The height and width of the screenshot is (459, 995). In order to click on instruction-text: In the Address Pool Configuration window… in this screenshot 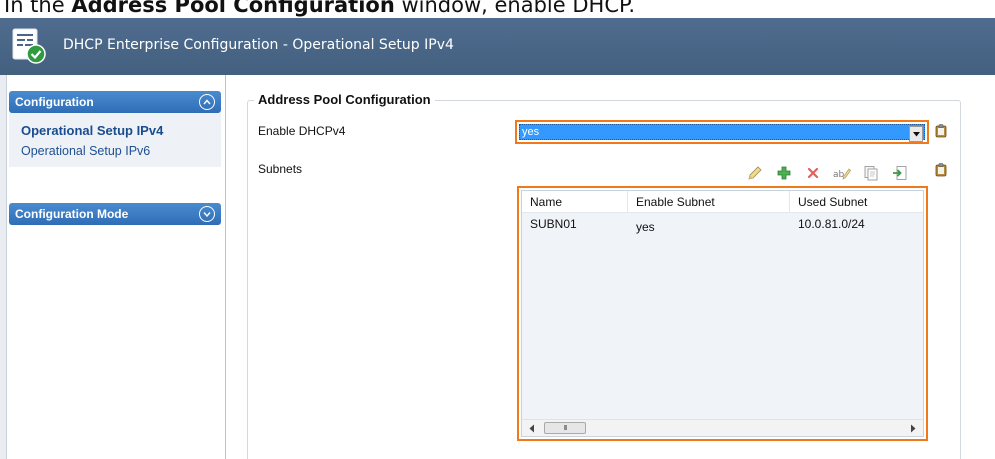, I will do `click(320, 8)`.